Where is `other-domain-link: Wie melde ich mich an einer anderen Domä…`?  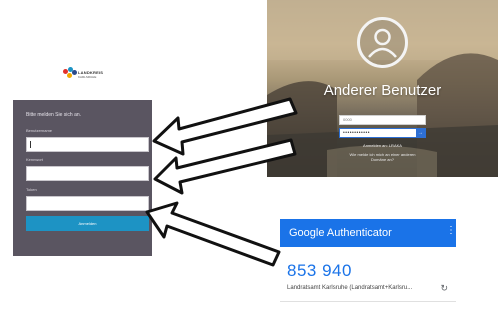
other-domain-link: Wie melde ich mich an einer anderen Domä… is located at coordinates (382, 157).